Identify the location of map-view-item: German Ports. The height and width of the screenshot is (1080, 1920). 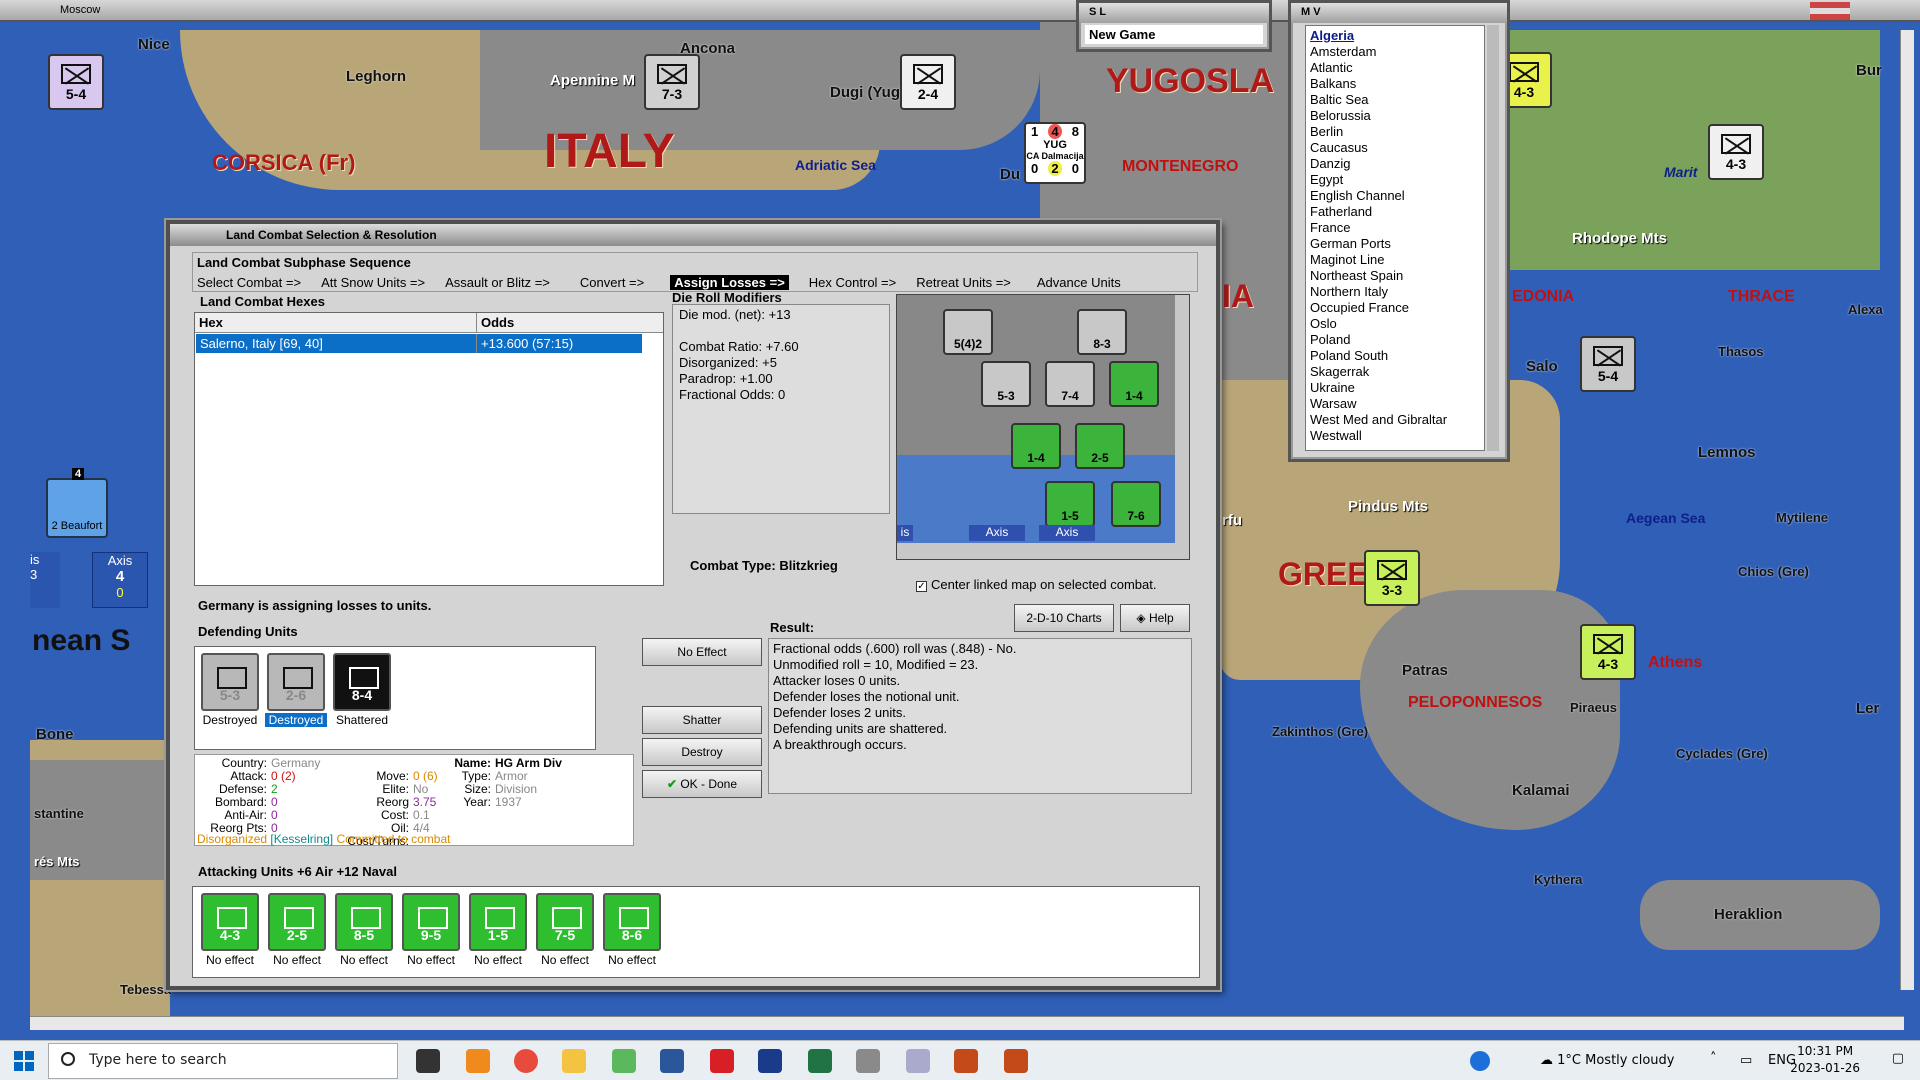
(1395, 244).